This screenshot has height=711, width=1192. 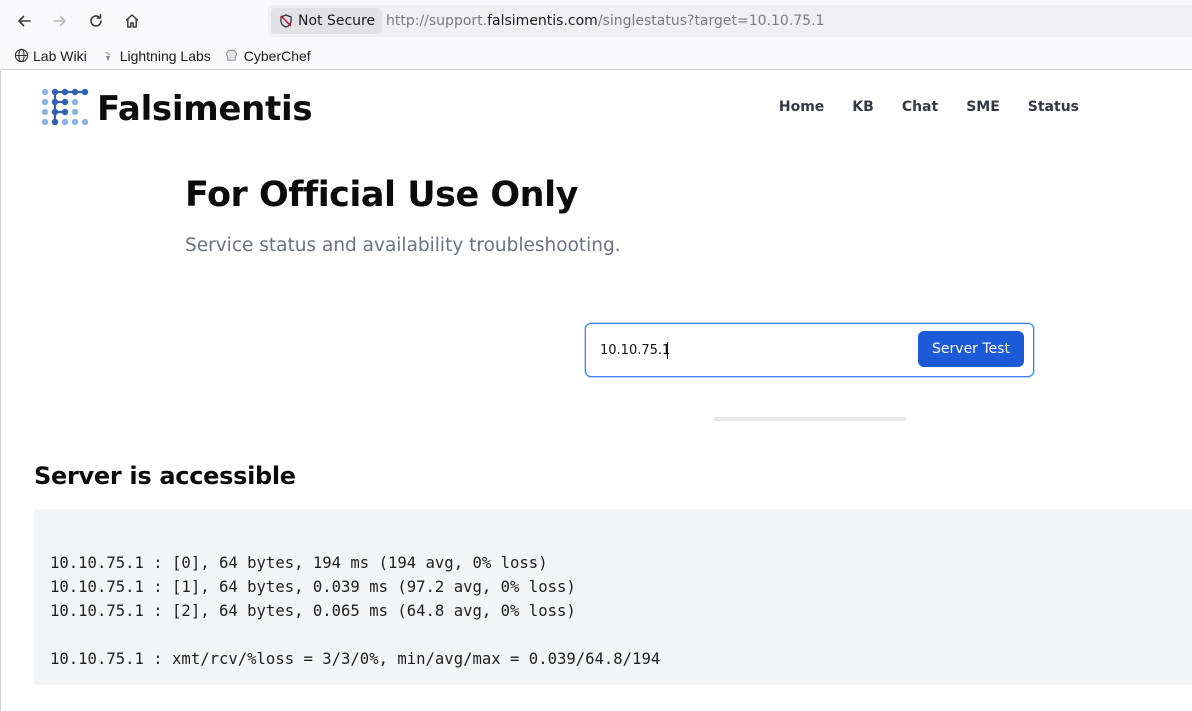 What do you see at coordinates (381, 195) in the screenshot?
I see `page-title: For Official Use Only` at bounding box center [381, 195].